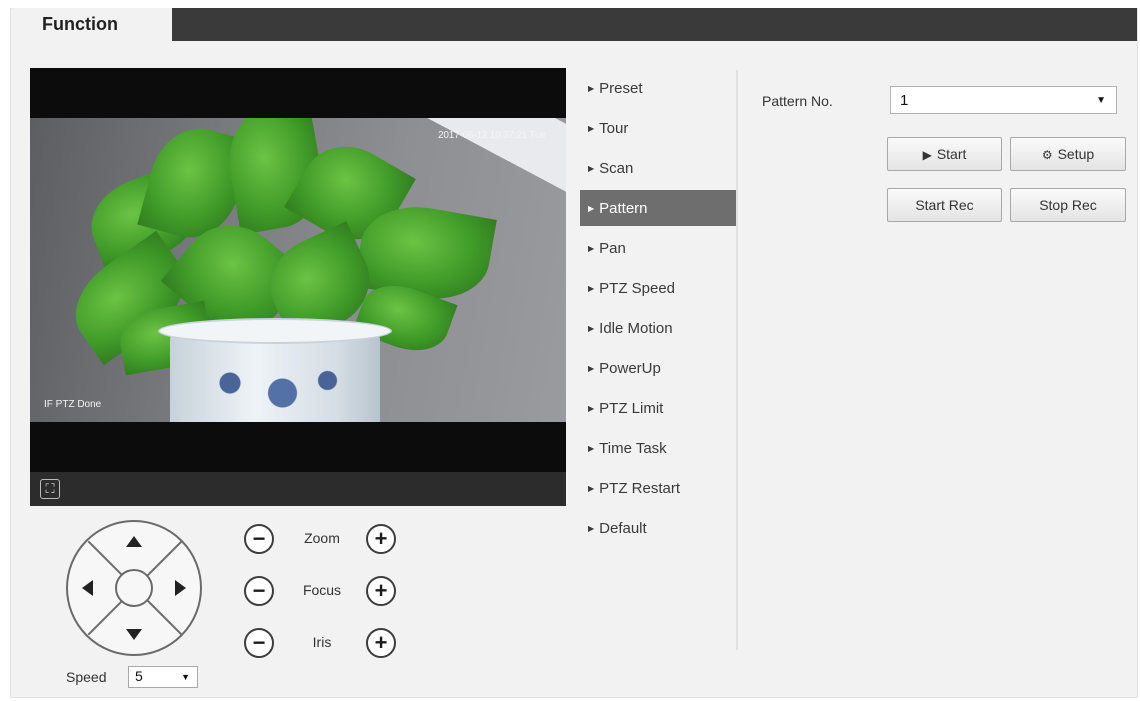  What do you see at coordinates (1047, 155) in the screenshot?
I see `gear-icon: ⚙` at bounding box center [1047, 155].